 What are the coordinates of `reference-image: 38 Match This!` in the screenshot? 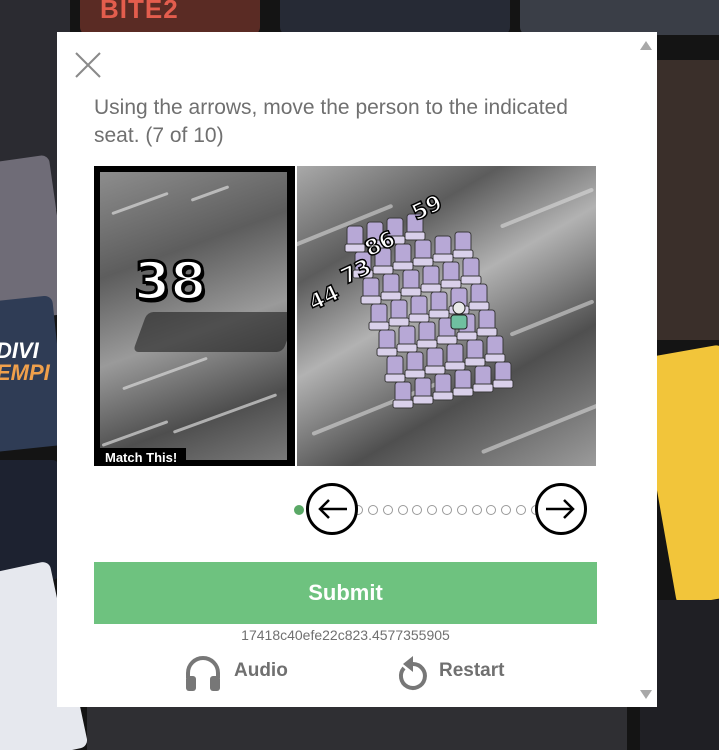 It's located at (194, 316).